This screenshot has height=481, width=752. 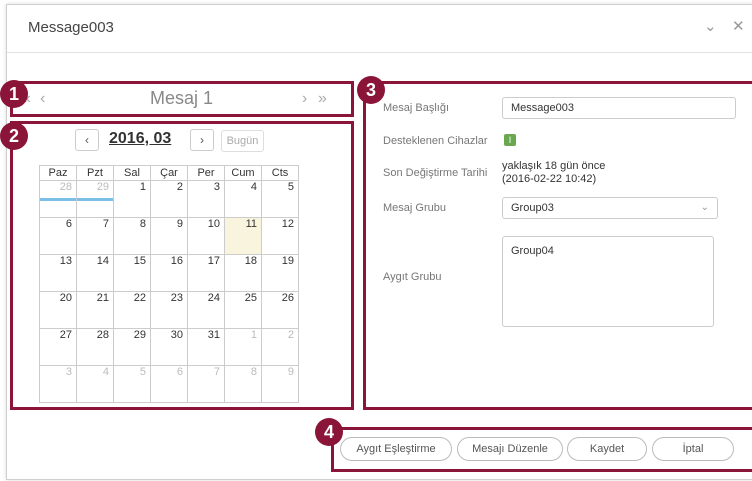 What do you see at coordinates (510, 449) in the screenshot?
I see `edit-message-button: Mesajı Düzenle` at bounding box center [510, 449].